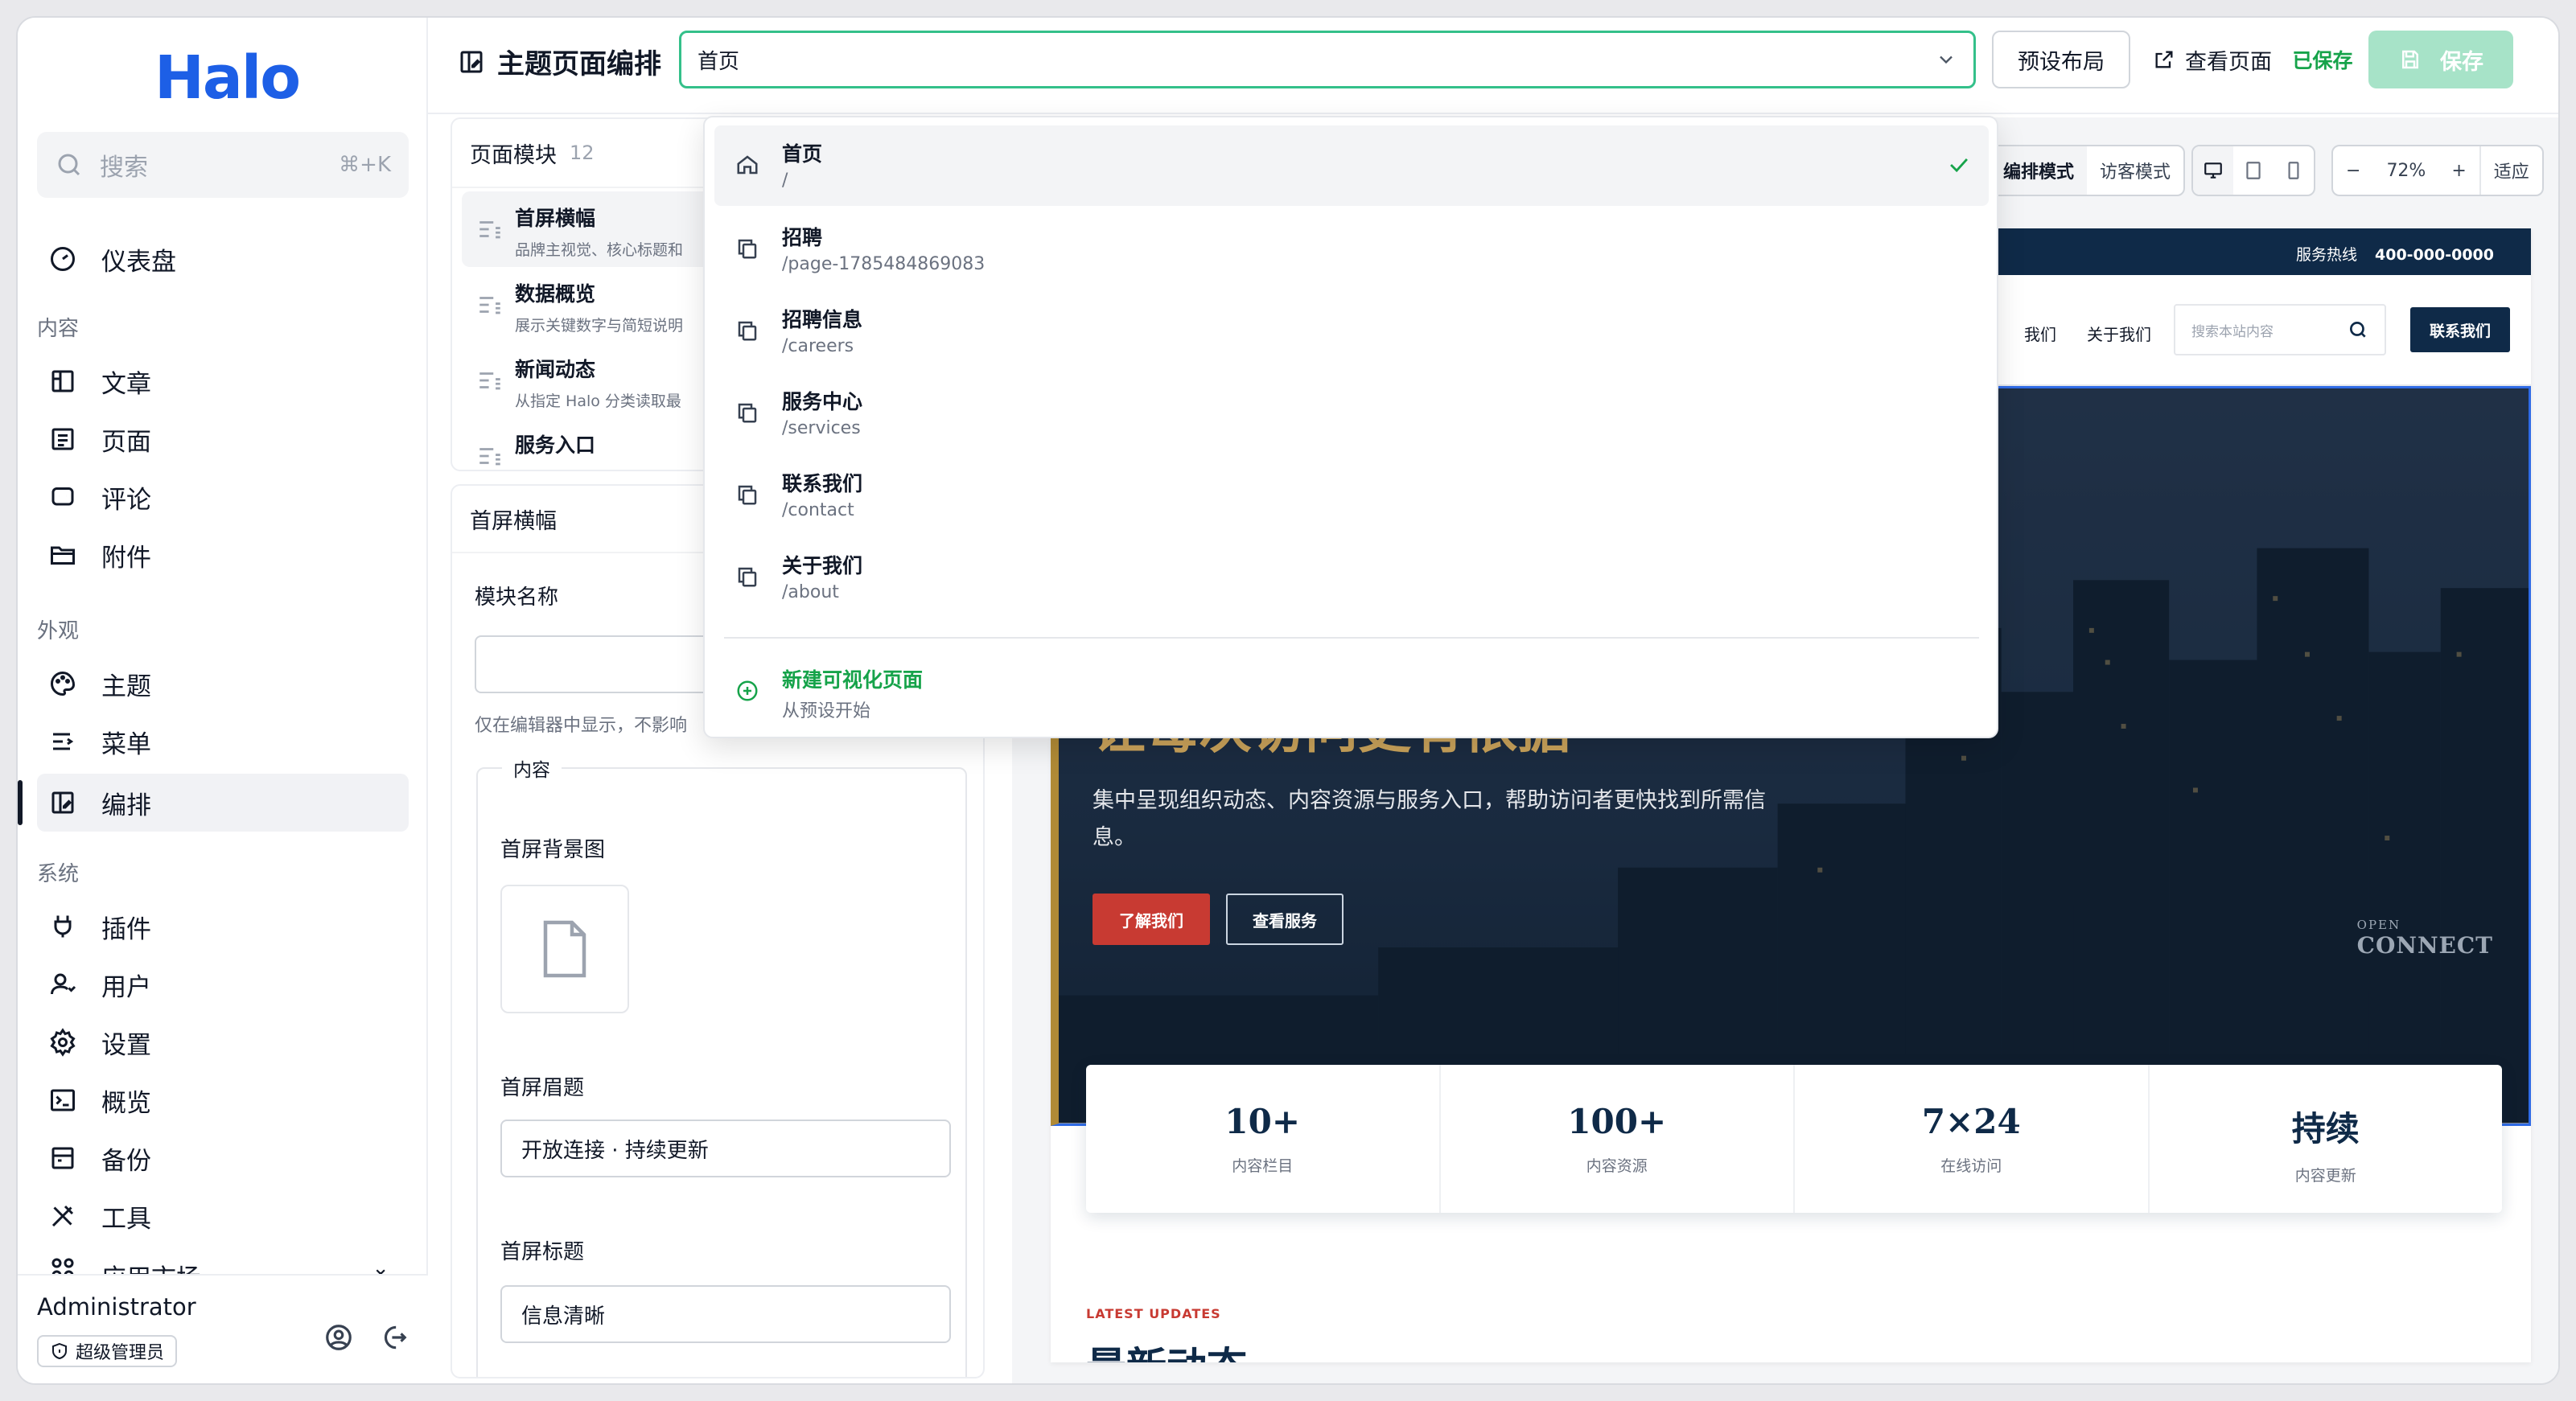  What do you see at coordinates (59, 1351) in the screenshot?
I see `shield-icon` at bounding box center [59, 1351].